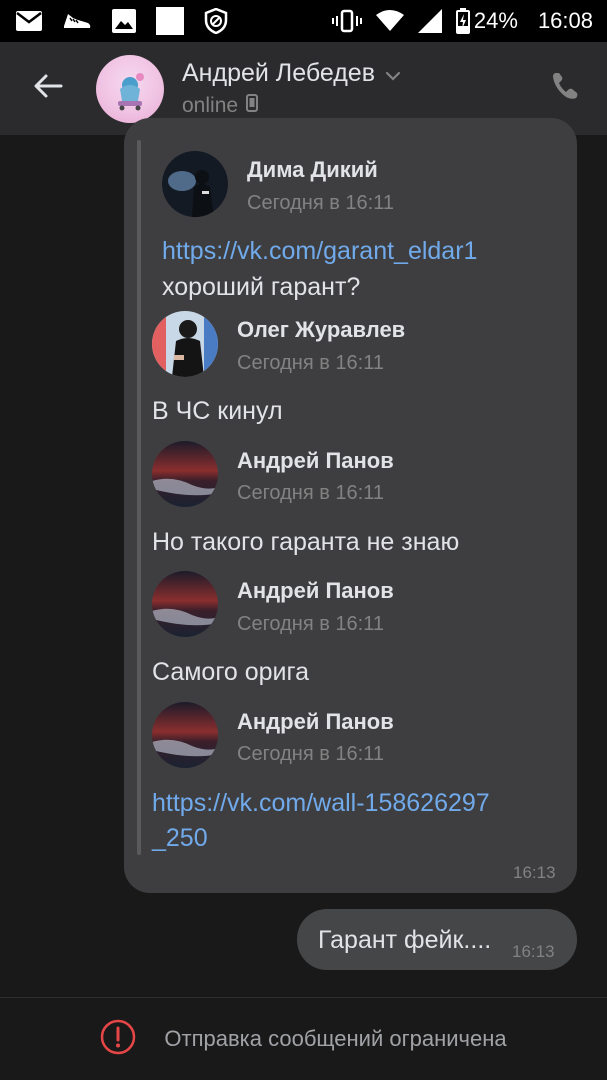 This screenshot has width=607, height=1080. I want to click on forward-link: https://vk.com/garant_eldar1, so click(319, 251).